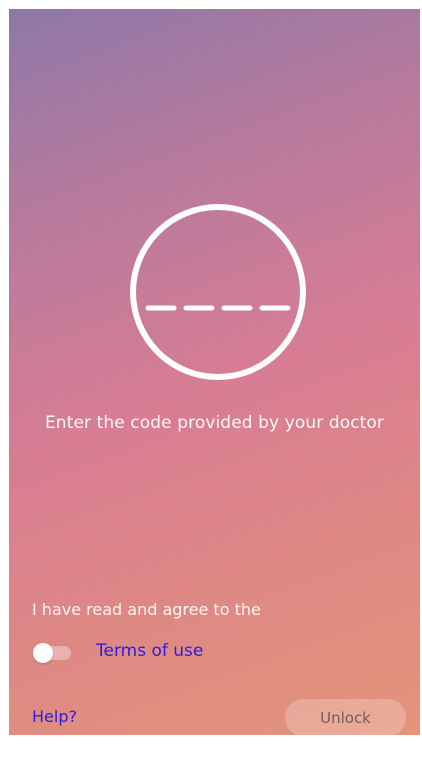  What do you see at coordinates (149, 651) in the screenshot?
I see `terms-of-use-link: Terms of use` at bounding box center [149, 651].